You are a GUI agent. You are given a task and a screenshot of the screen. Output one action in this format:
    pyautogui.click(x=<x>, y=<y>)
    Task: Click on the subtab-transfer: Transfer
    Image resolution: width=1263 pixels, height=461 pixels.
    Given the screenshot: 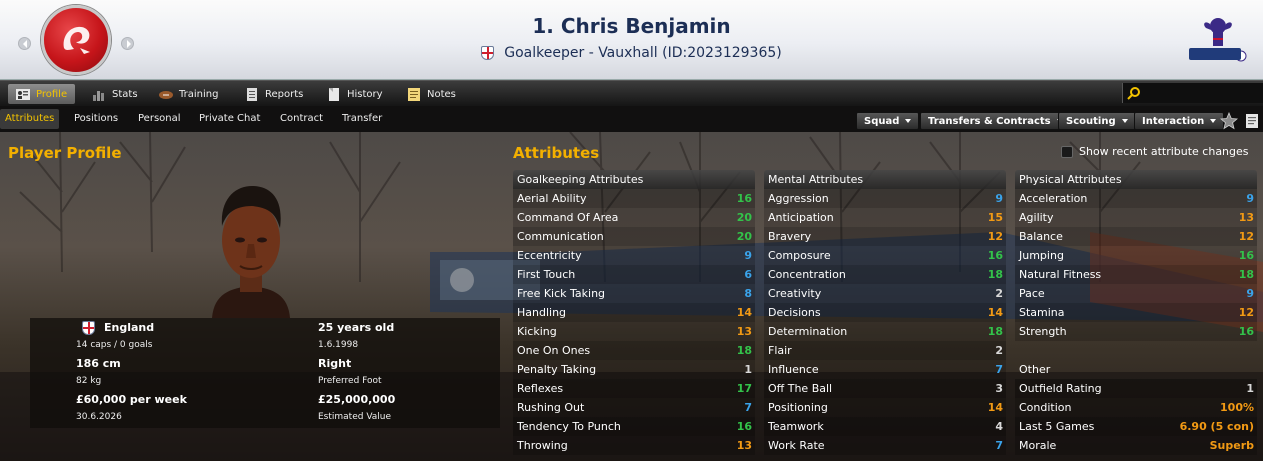 What is the action you would take?
    pyautogui.click(x=362, y=119)
    